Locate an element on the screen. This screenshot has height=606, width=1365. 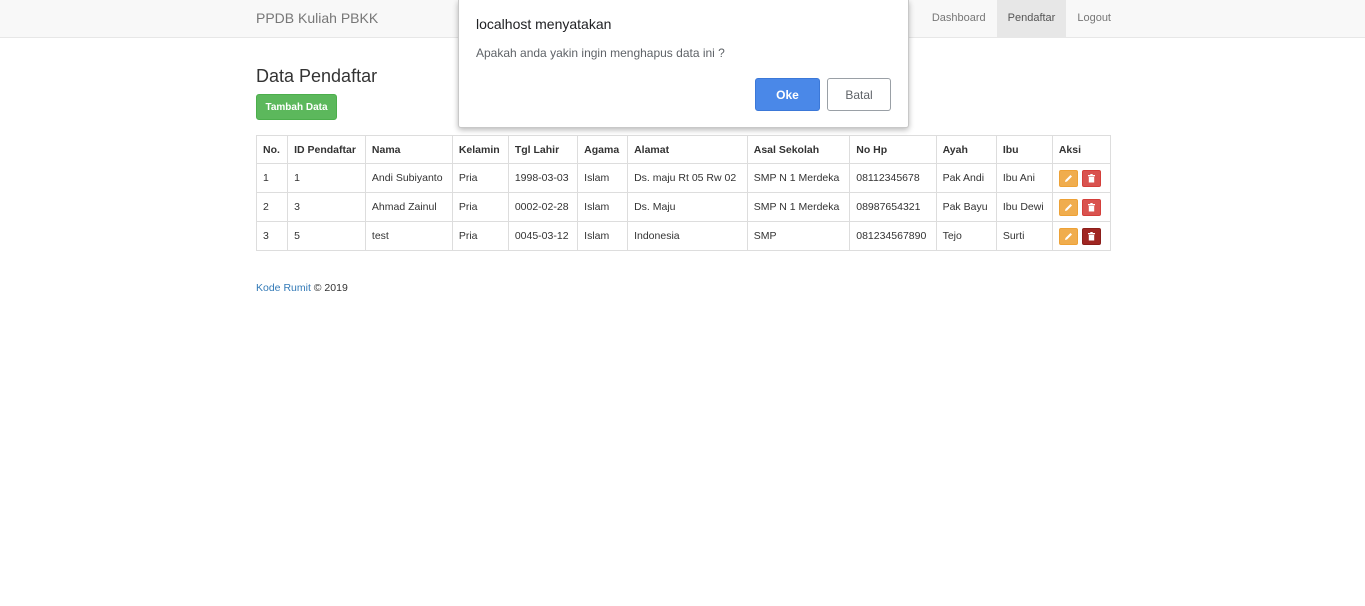
cell-id: 5 is located at coordinates (326, 236).